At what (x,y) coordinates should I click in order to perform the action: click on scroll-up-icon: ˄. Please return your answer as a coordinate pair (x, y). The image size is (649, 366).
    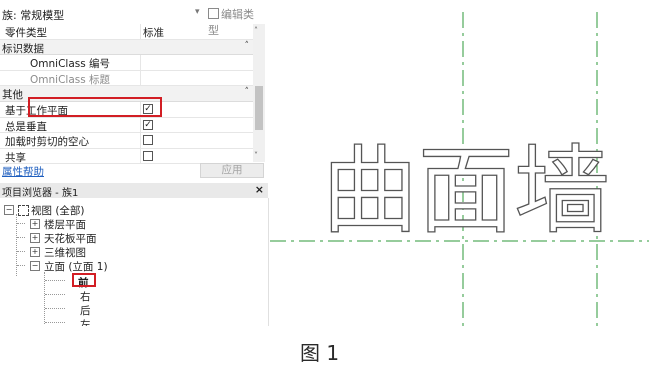
    Looking at the image, I should click on (256, 30).